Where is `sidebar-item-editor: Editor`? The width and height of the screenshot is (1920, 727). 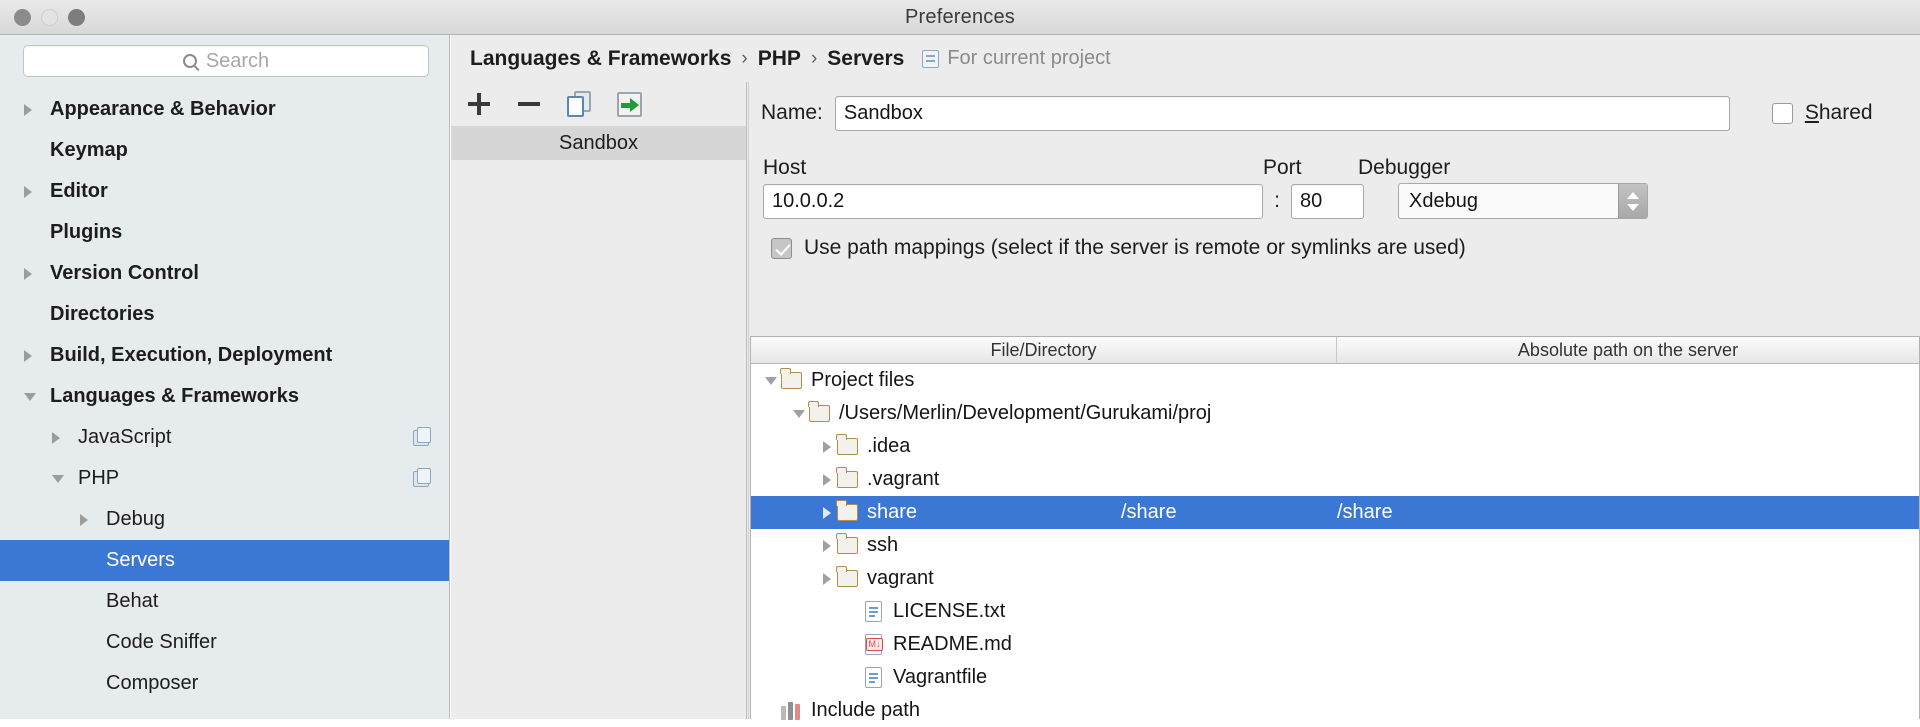 sidebar-item-editor: Editor is located at coordinates (224, 191).